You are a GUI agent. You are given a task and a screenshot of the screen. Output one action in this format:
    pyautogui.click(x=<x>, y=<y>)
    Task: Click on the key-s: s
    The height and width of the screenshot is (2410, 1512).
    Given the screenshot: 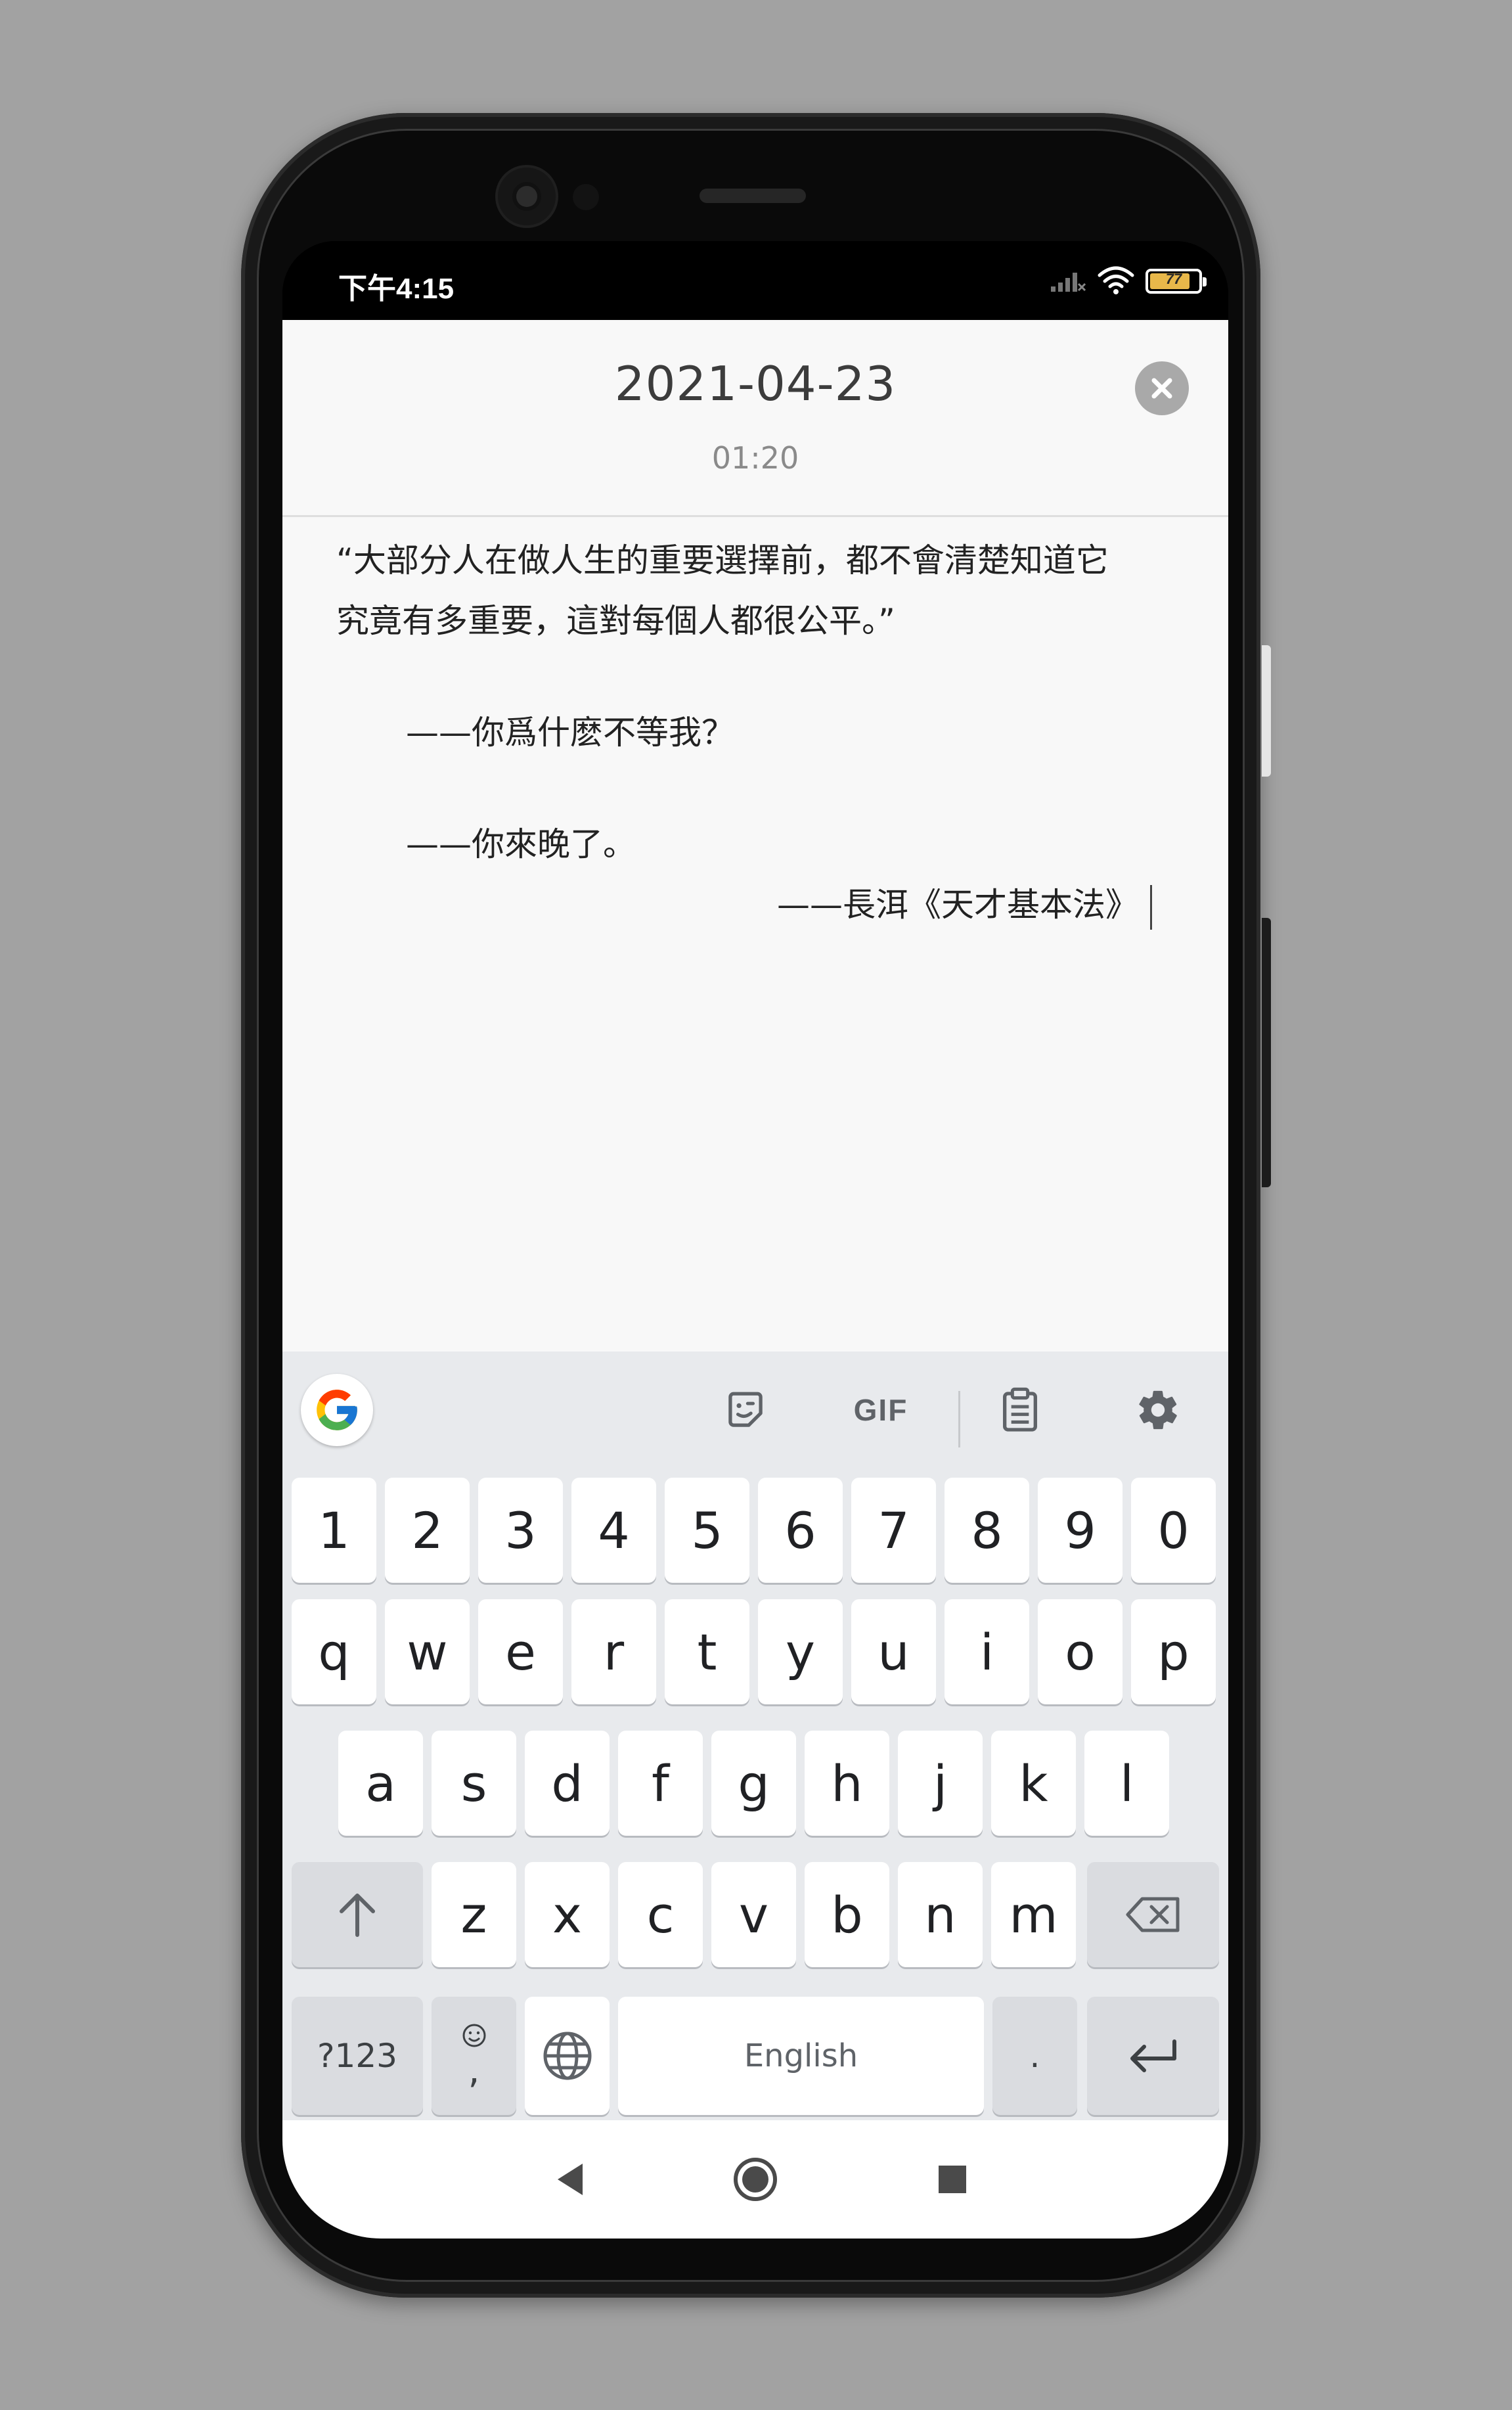 What is the action you would take?
    pyautogui.click(x=474, y=1783)
    